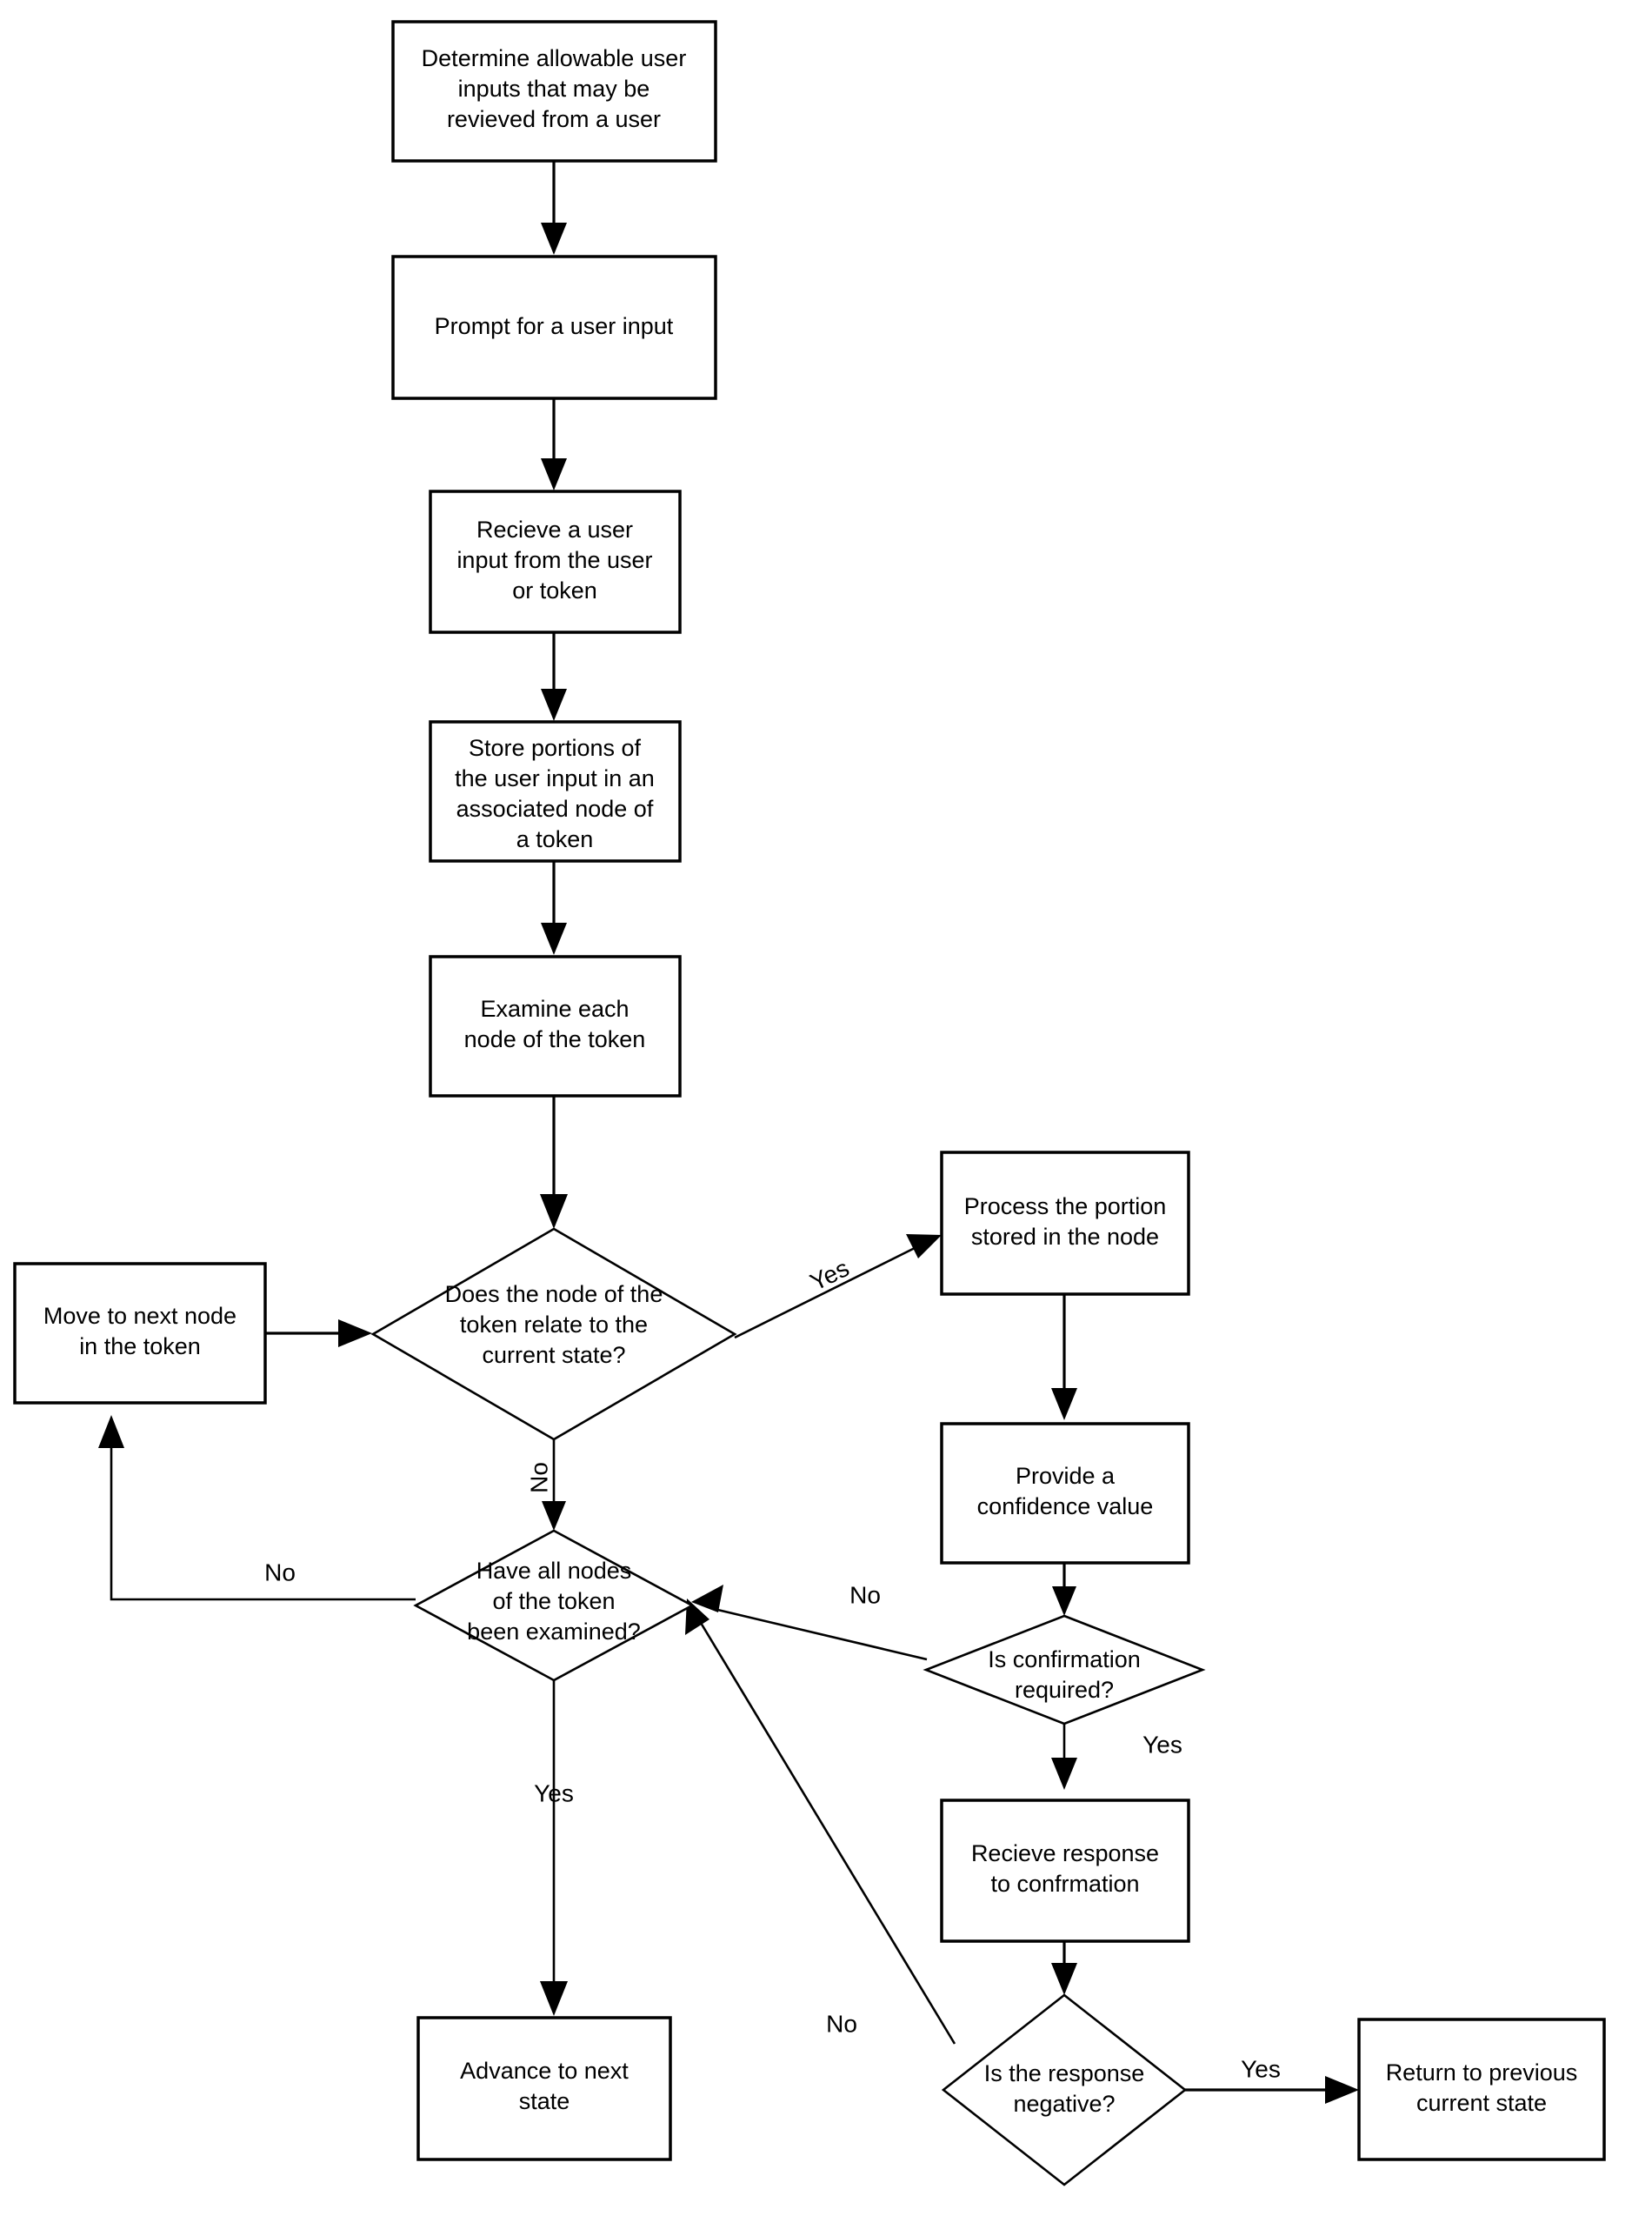  What do you see at coordinates (820, 1822) in the screenshot?
I see `edge-negative-decision-no-to-all-nodes-decision: No` at bounding box center [820, 1822].